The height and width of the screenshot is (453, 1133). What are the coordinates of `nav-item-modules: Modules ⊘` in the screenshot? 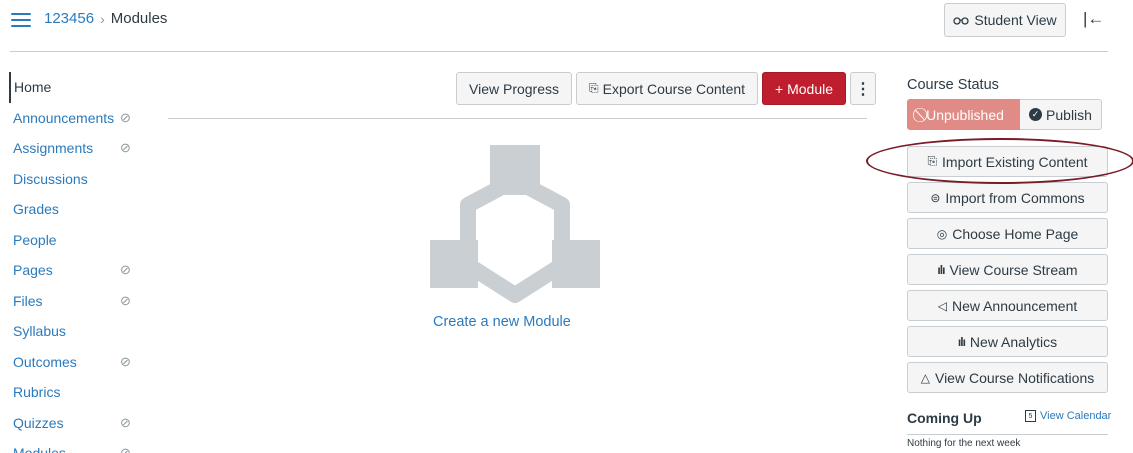 It's located at (85, 445).